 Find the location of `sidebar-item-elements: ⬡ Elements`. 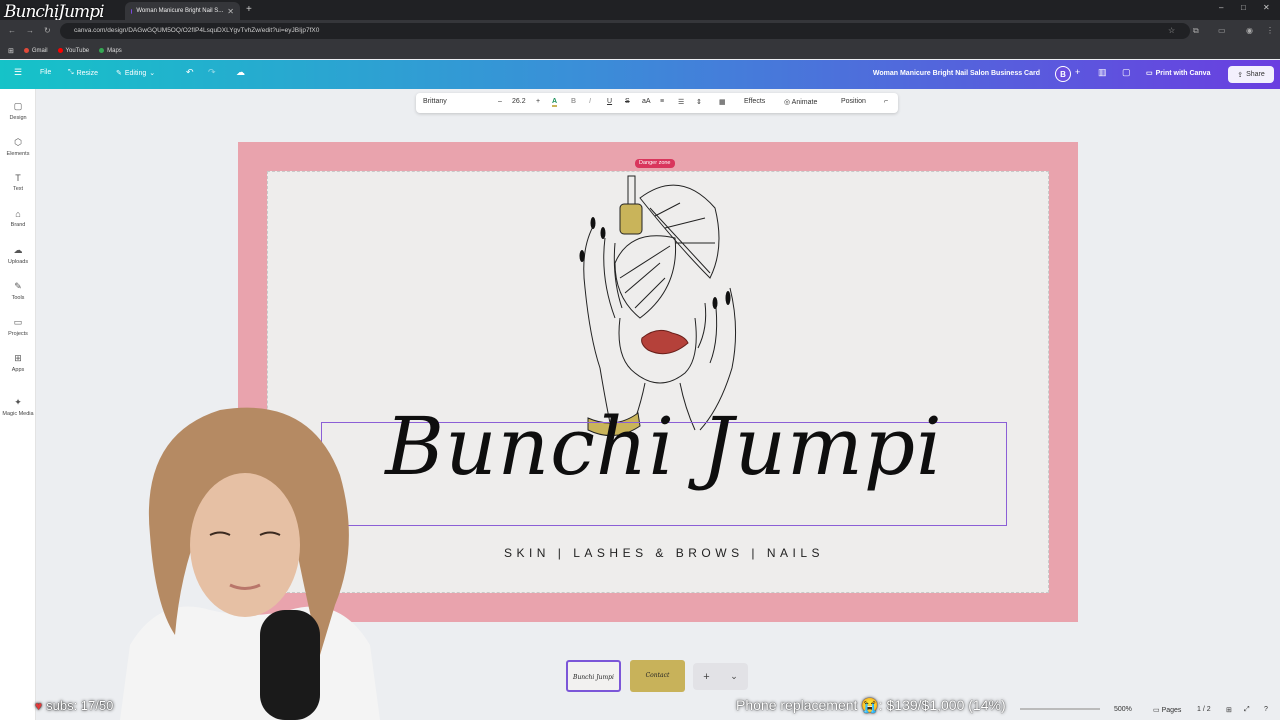

sidebar-item-elements: ⬡ Elements is located at coordinates (18, 147).